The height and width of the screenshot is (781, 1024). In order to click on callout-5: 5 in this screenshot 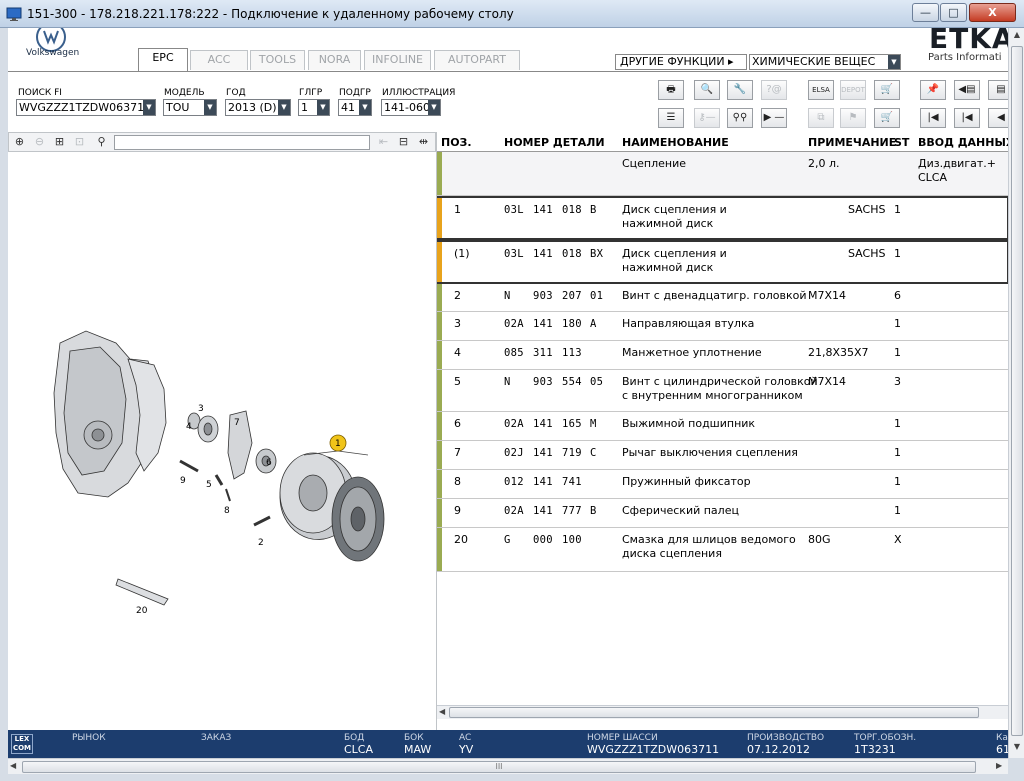, I will do `click(209, 485)`.